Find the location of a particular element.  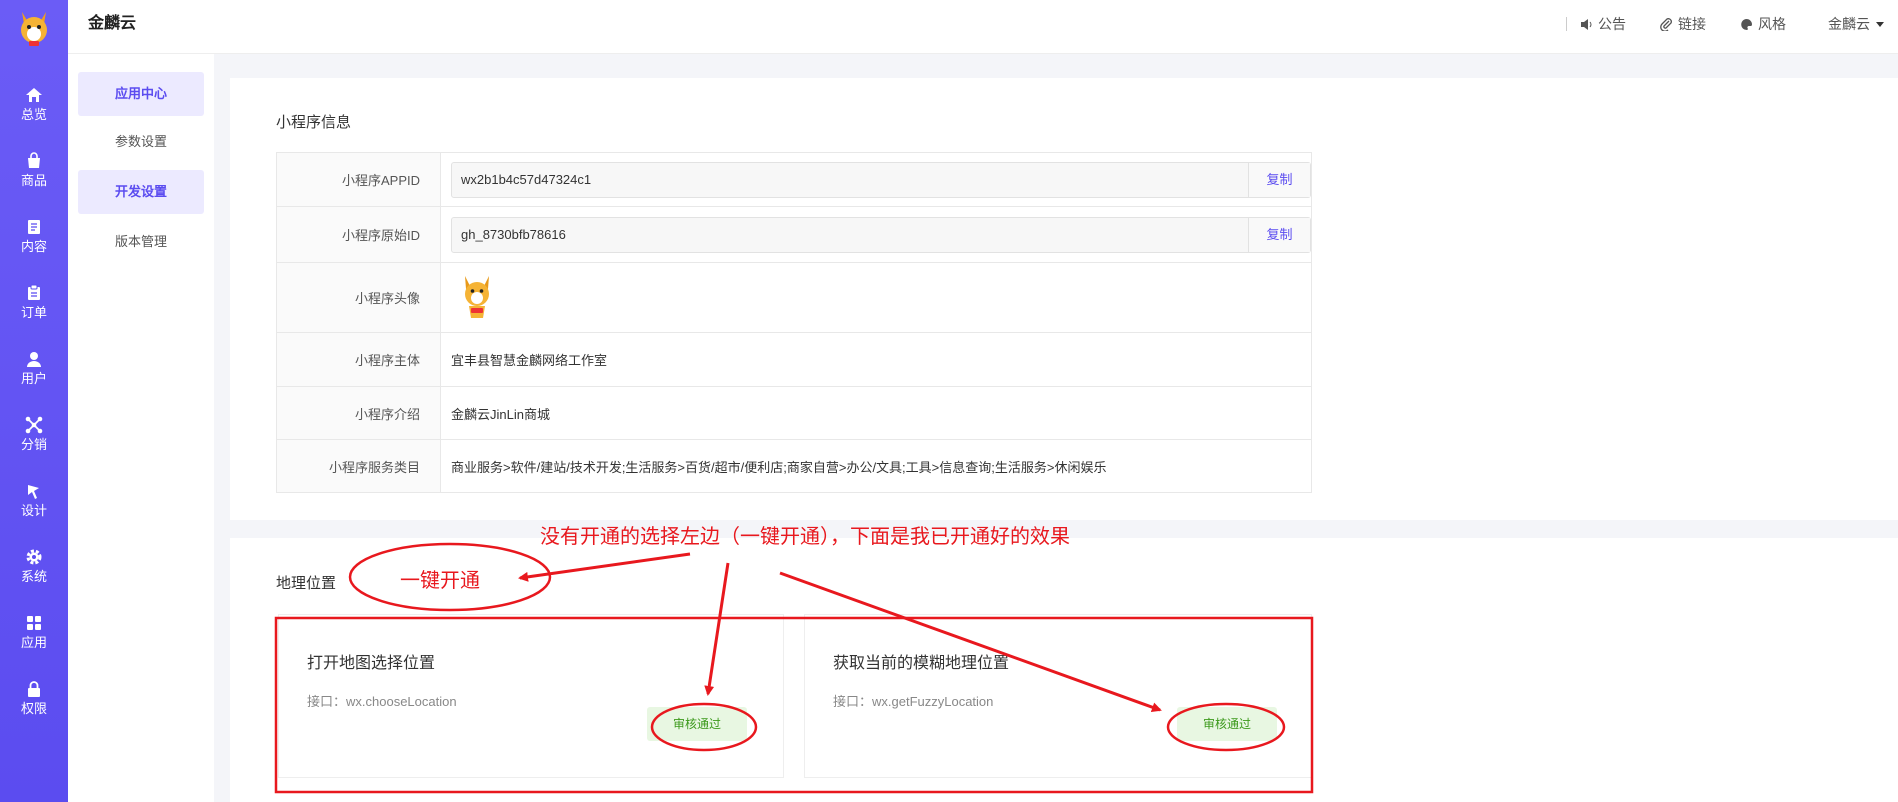

bag-icon is located at coordinates (34, 160).